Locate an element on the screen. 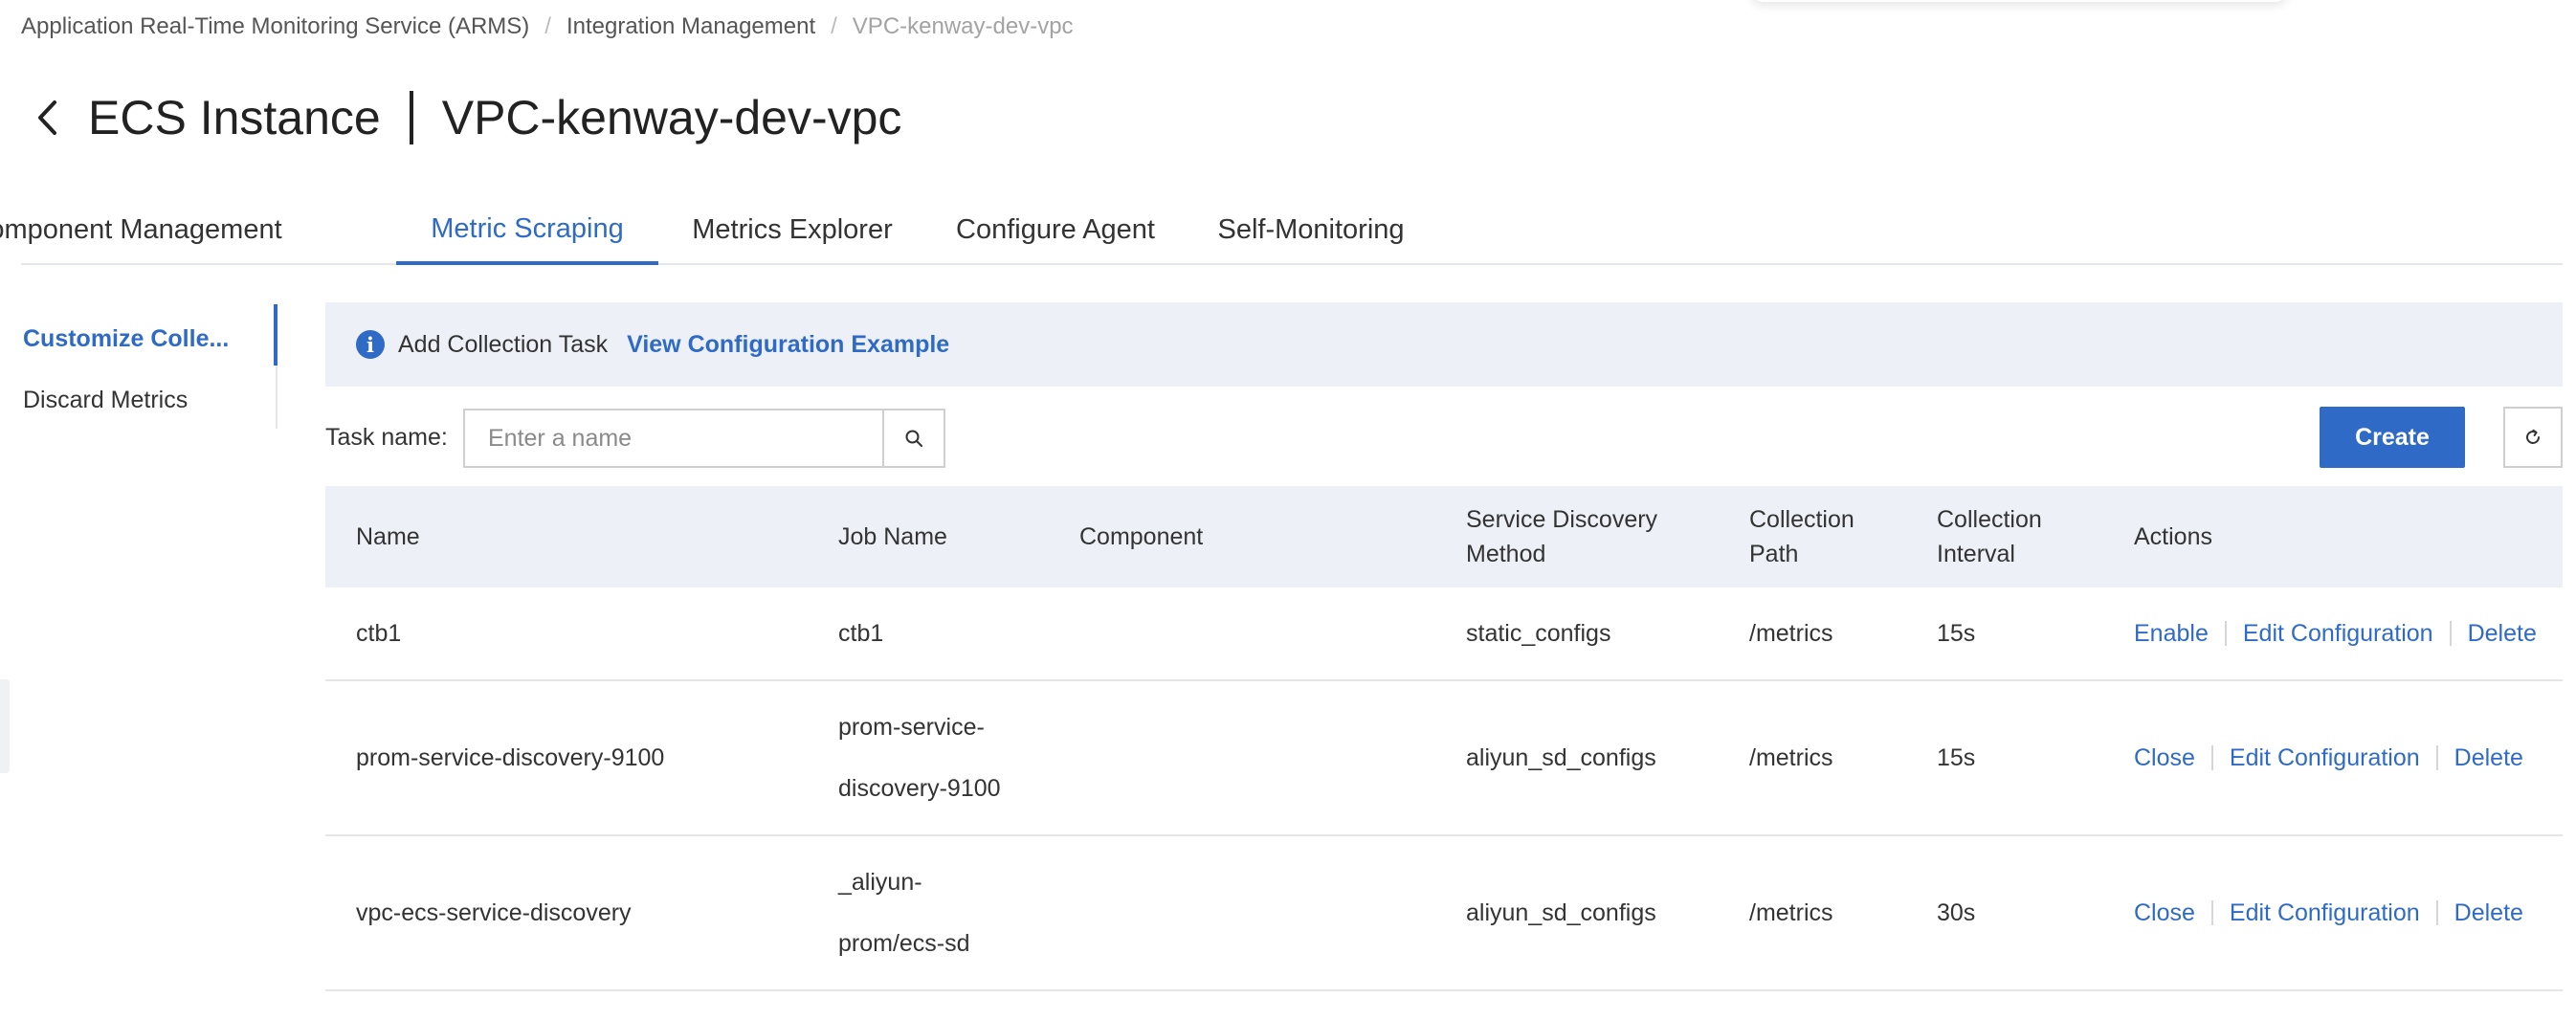 The height and width of the screenshot is (1020, 2576). cell-job-name: prom-service- discovery-9100 is located at coordinates (919, 758).